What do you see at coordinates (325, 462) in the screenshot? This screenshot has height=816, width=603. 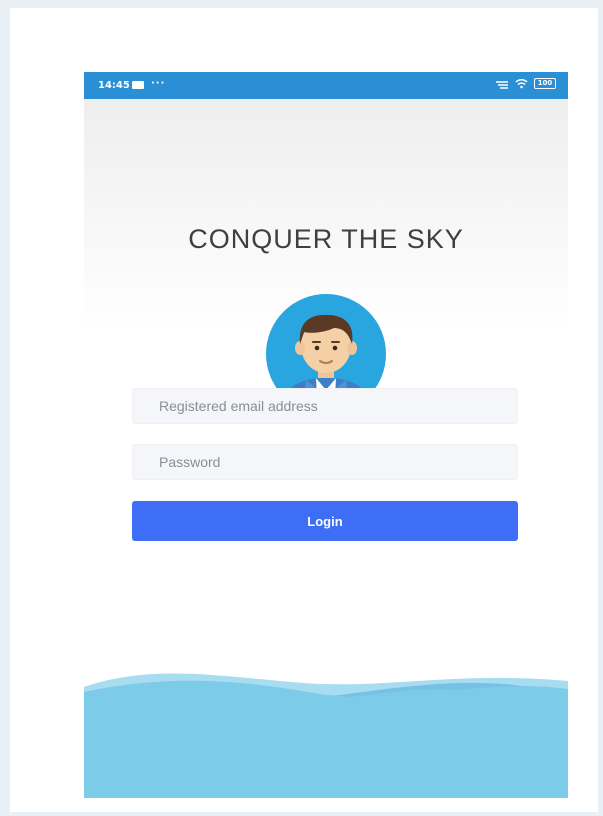 I see `password-input` at bounding box center [325, 462].